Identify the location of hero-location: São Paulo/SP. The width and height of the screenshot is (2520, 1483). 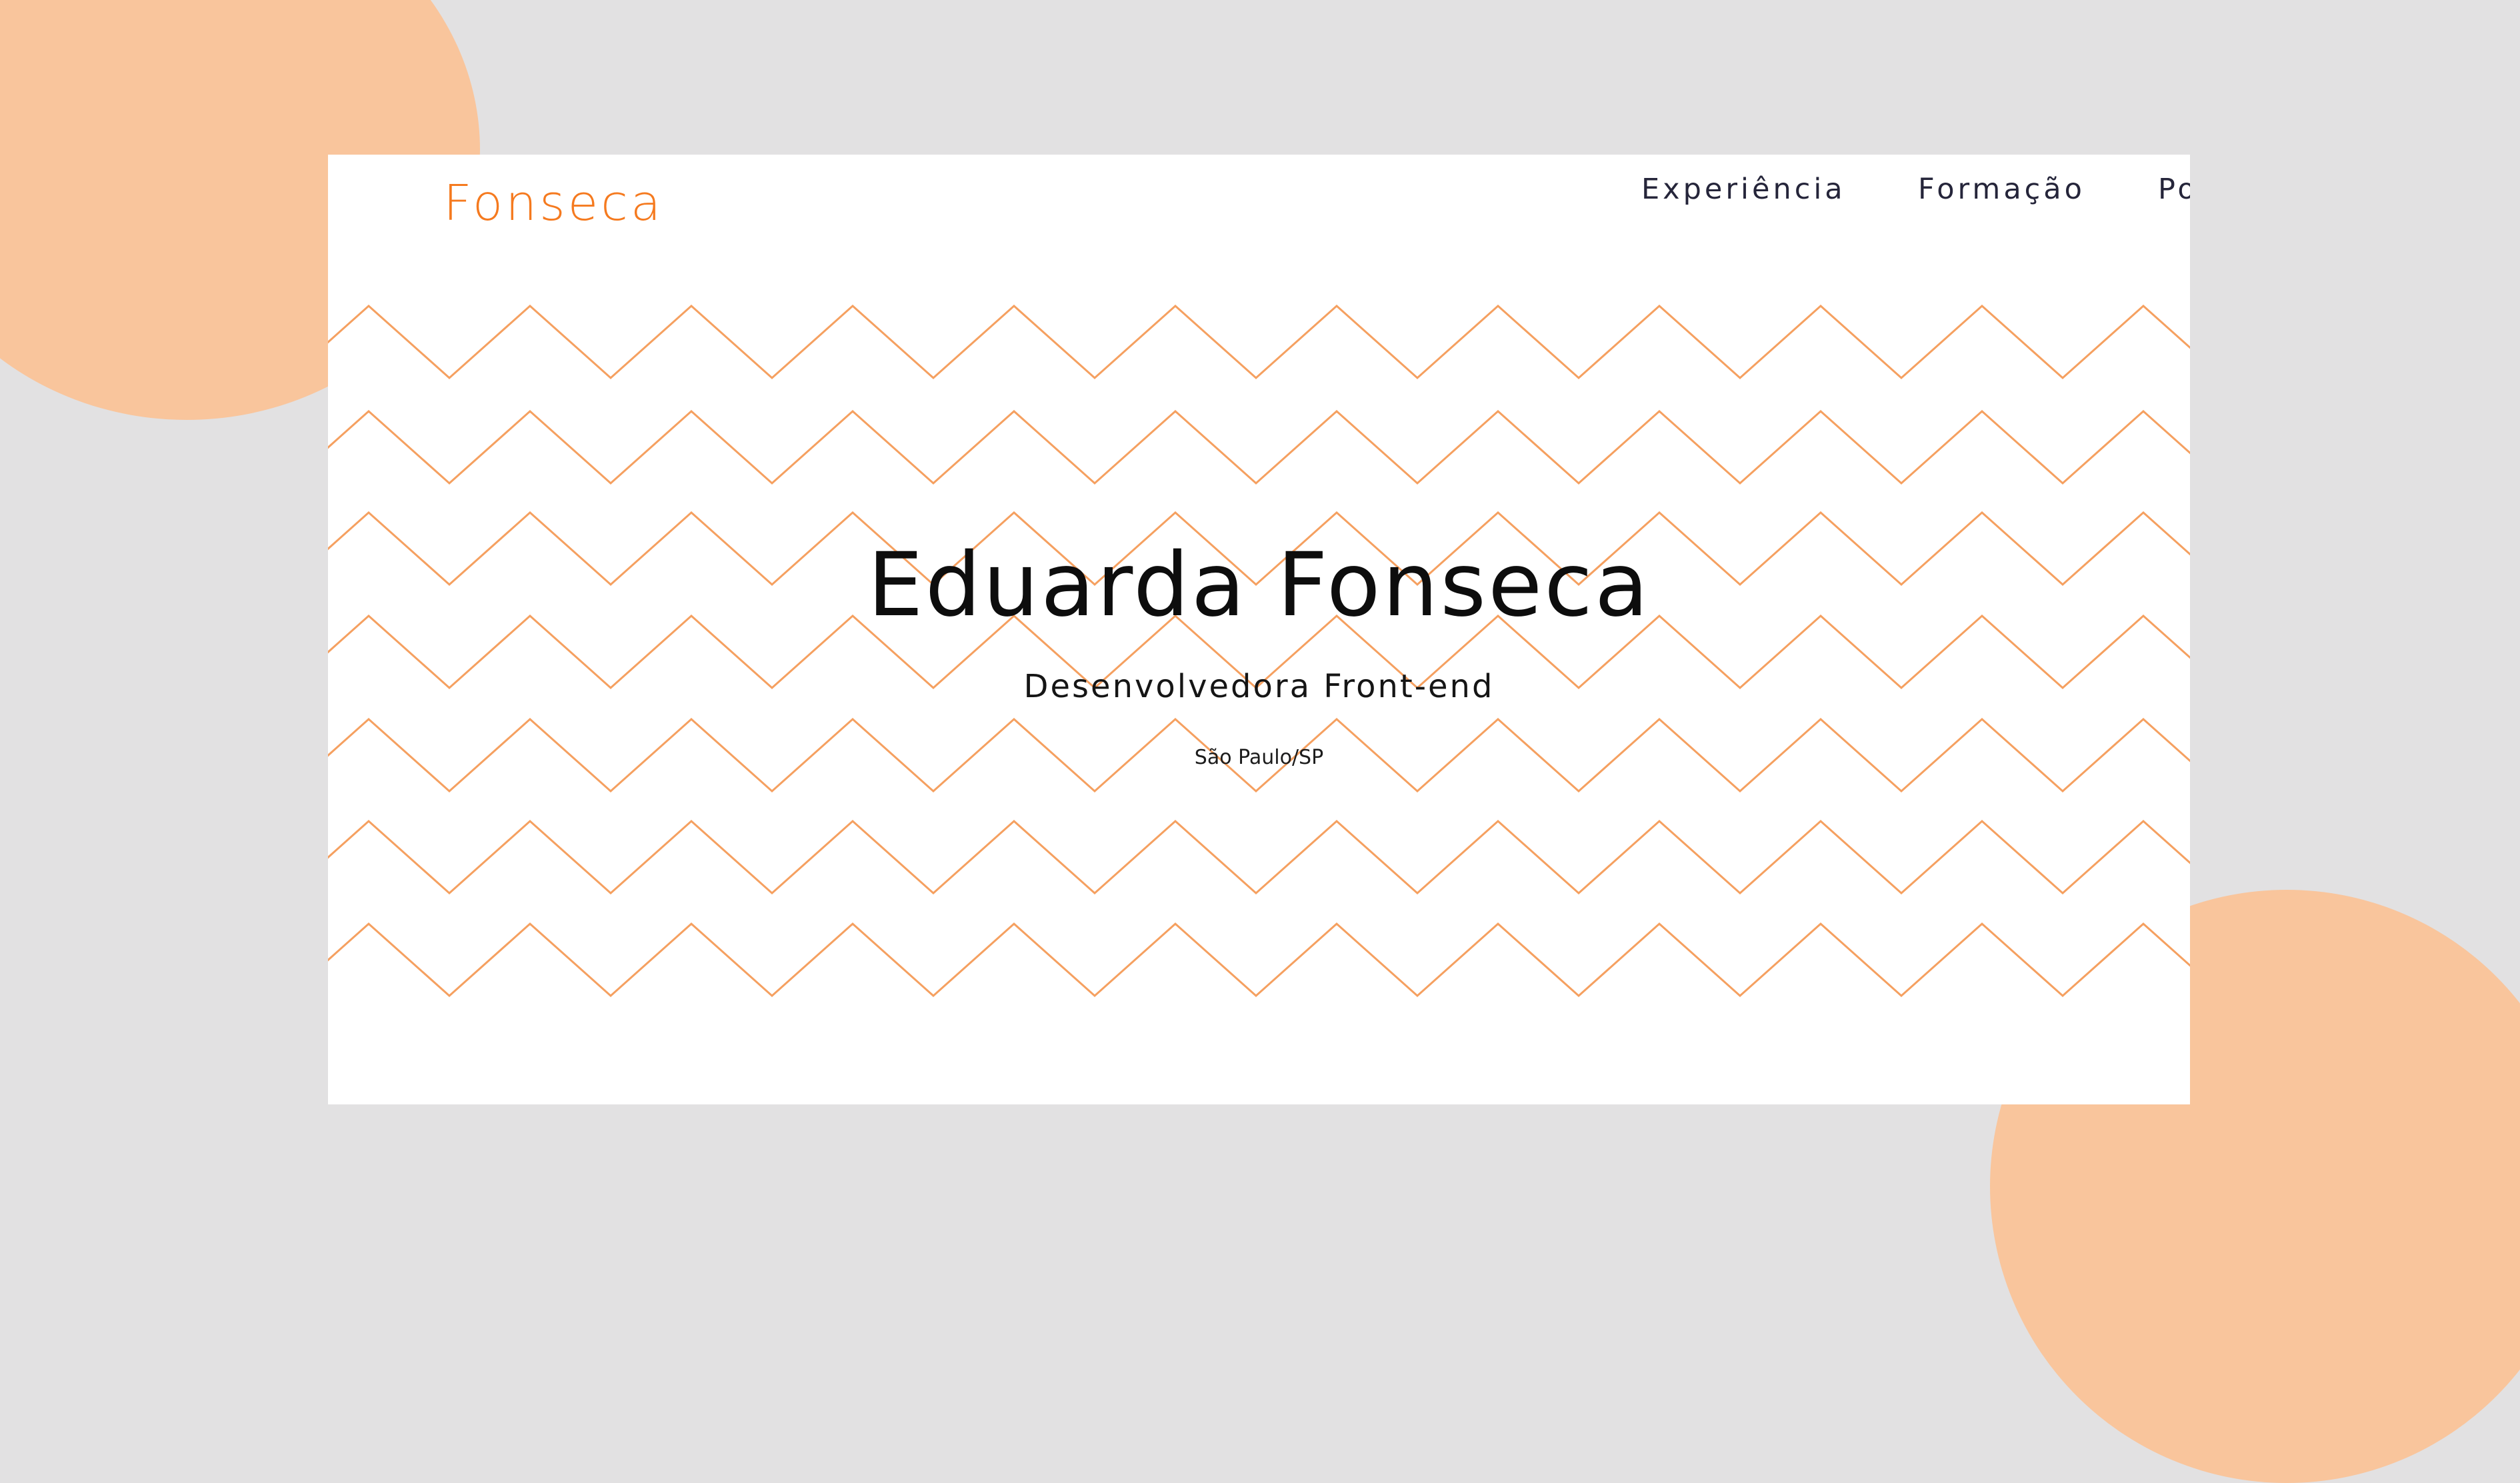
(1259, 757).